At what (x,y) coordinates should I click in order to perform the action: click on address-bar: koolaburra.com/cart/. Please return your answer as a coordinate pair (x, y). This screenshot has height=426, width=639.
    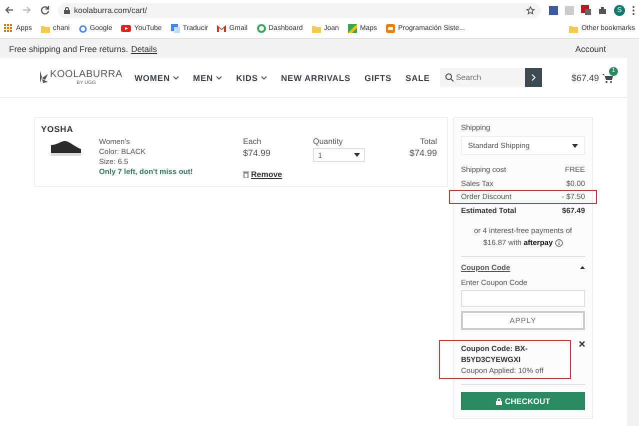
    Looking at the image, I should click on (299, 10).